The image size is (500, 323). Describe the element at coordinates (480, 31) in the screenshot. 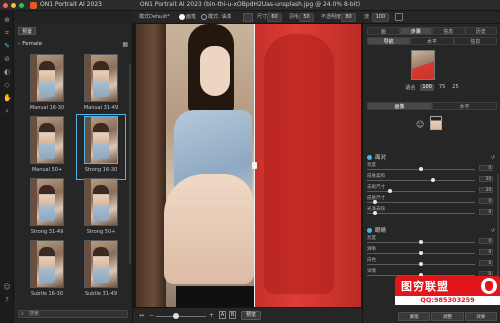

I see `top-tab-3: 历史` at that location.